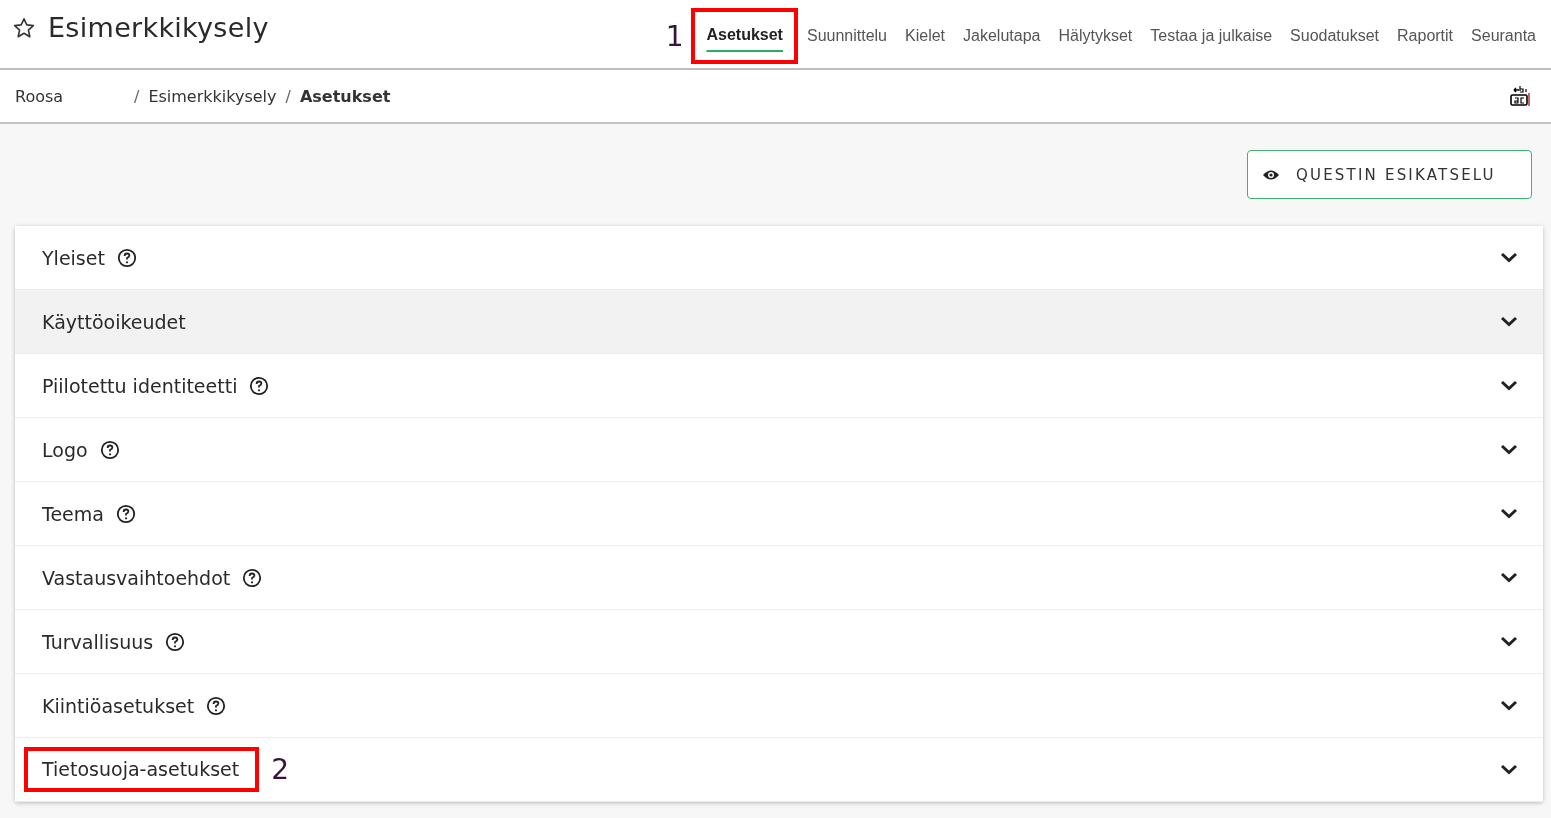 Image resolution: width=1551 pixels, height=818 pixels. Describe the element at coordinates (212, 96) in the screenshot. I see `breadcrumb-item: Esimerkkikysely` at that location.